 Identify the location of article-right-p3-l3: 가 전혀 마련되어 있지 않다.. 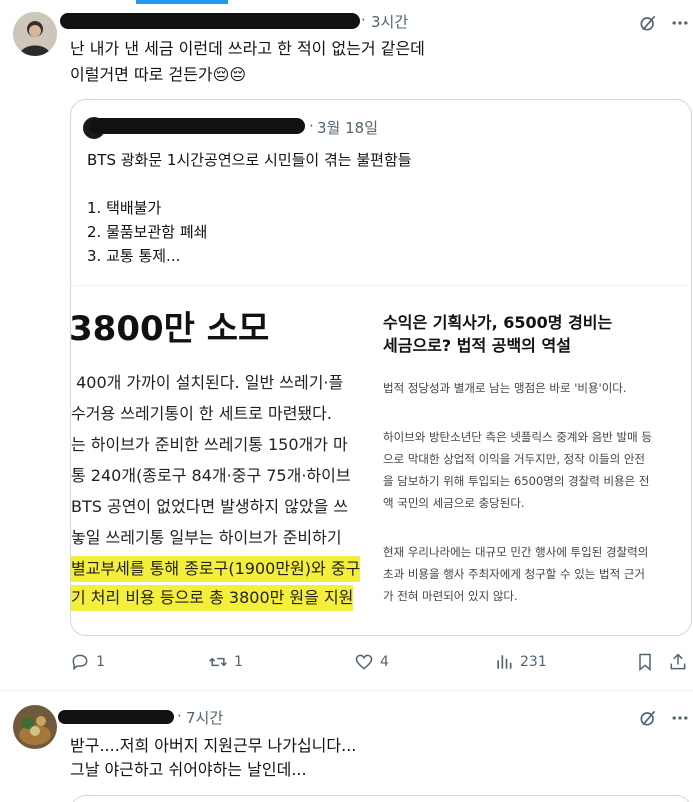
(450, 596).